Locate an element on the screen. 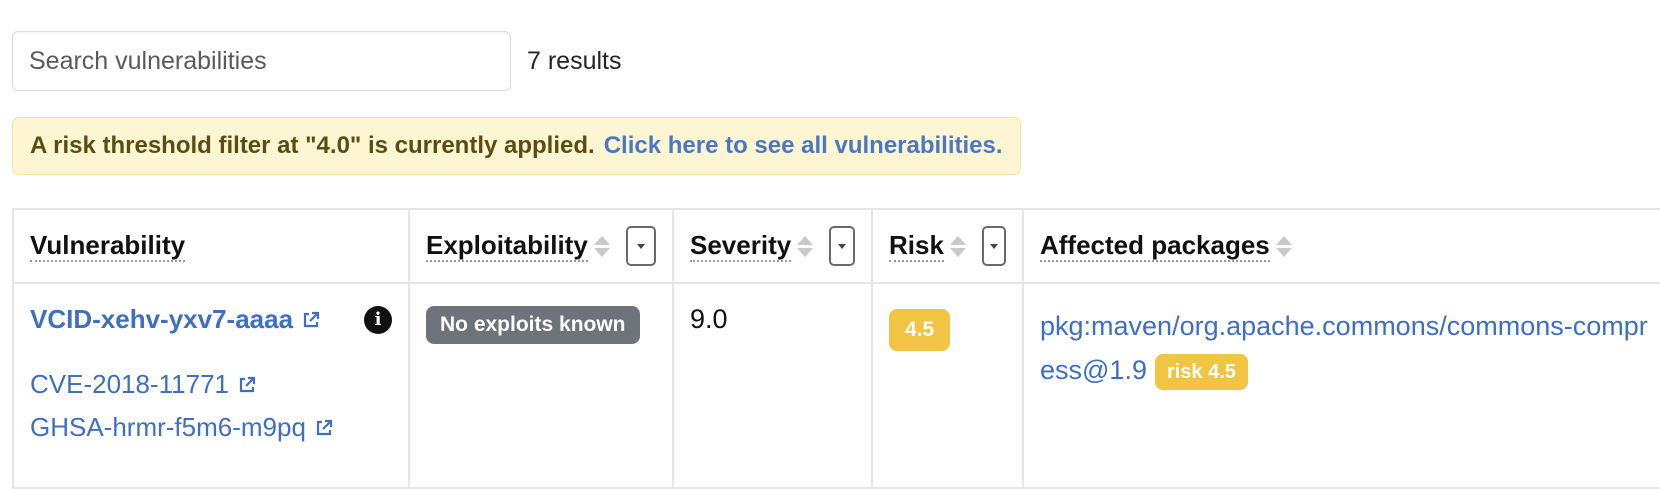 This screenshot has height=489, width=1660. alias-link: GHSA-hrmr-f5m6-m9pq is located at coordinates (211, 427).